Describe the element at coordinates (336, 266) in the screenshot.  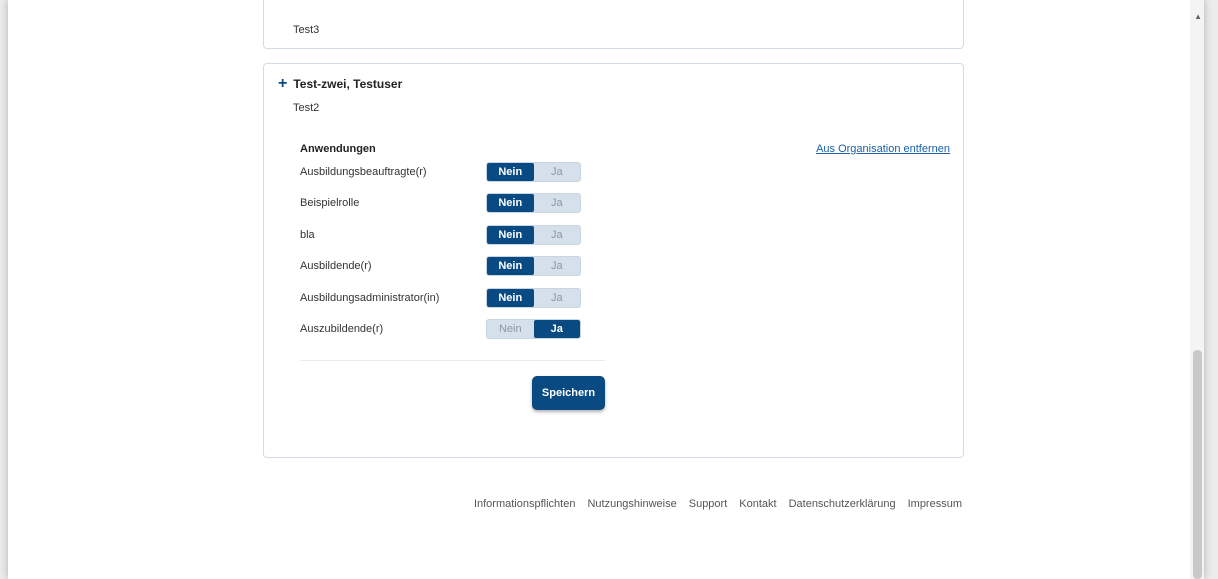
I see `role-label: Ausbildende(r)` at that location.